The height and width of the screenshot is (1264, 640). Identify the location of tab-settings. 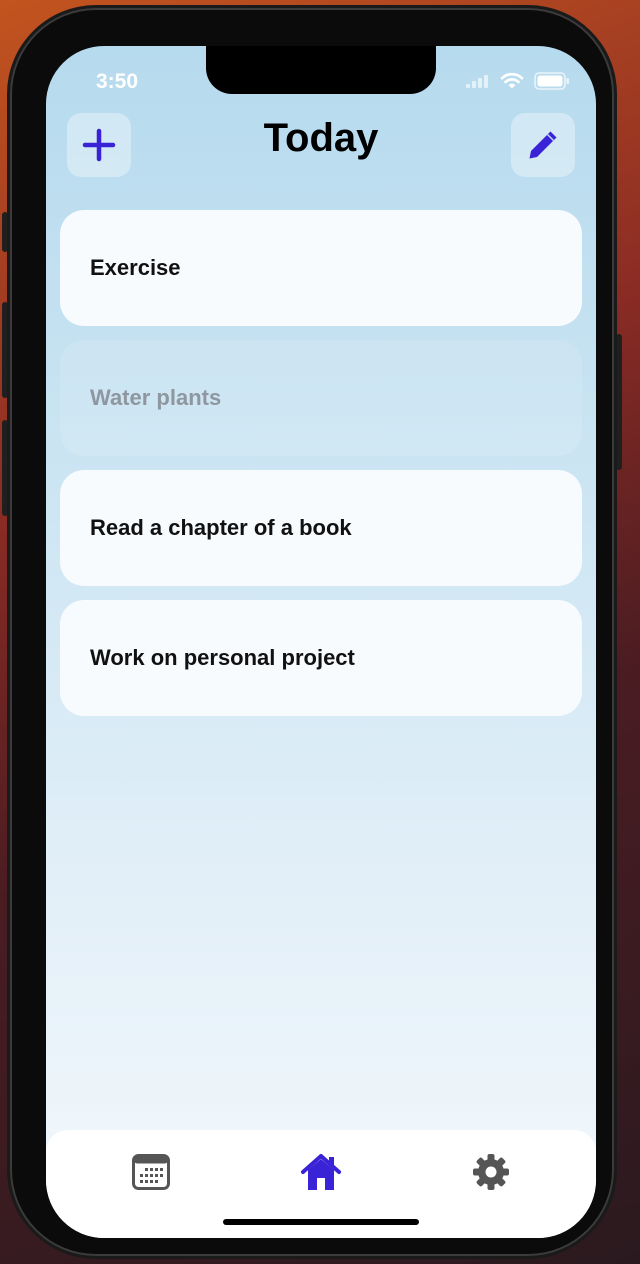
(491, 1172).